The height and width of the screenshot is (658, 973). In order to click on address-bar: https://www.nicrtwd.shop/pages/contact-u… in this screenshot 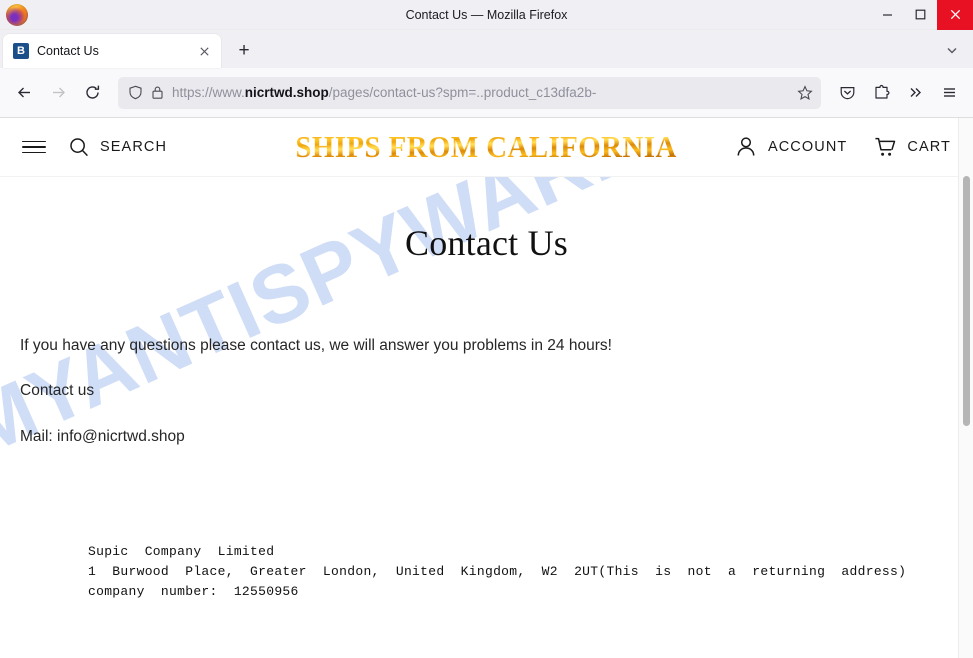, I will do `click(469, 92)`.